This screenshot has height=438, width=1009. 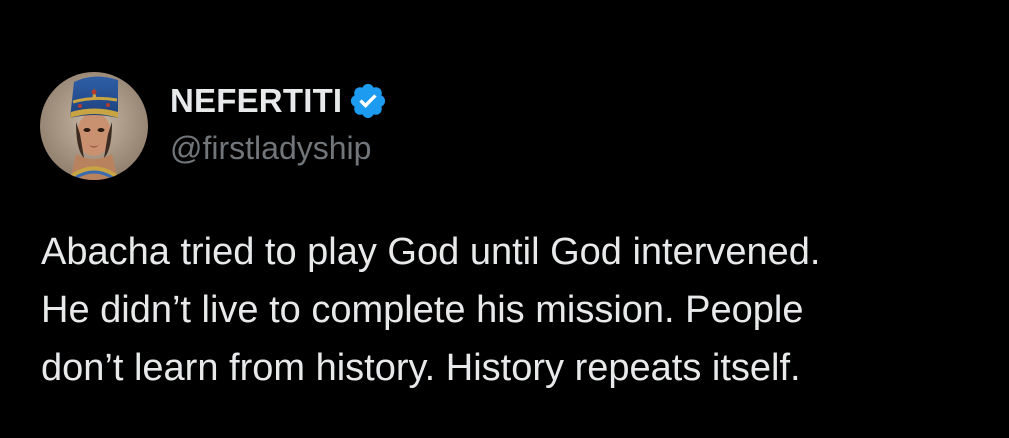 What do you see at coordinates (279, 123) in the screenshot?
I see `author-info: NEFERTITI @firstladyship` at bounding box center [279, 123].